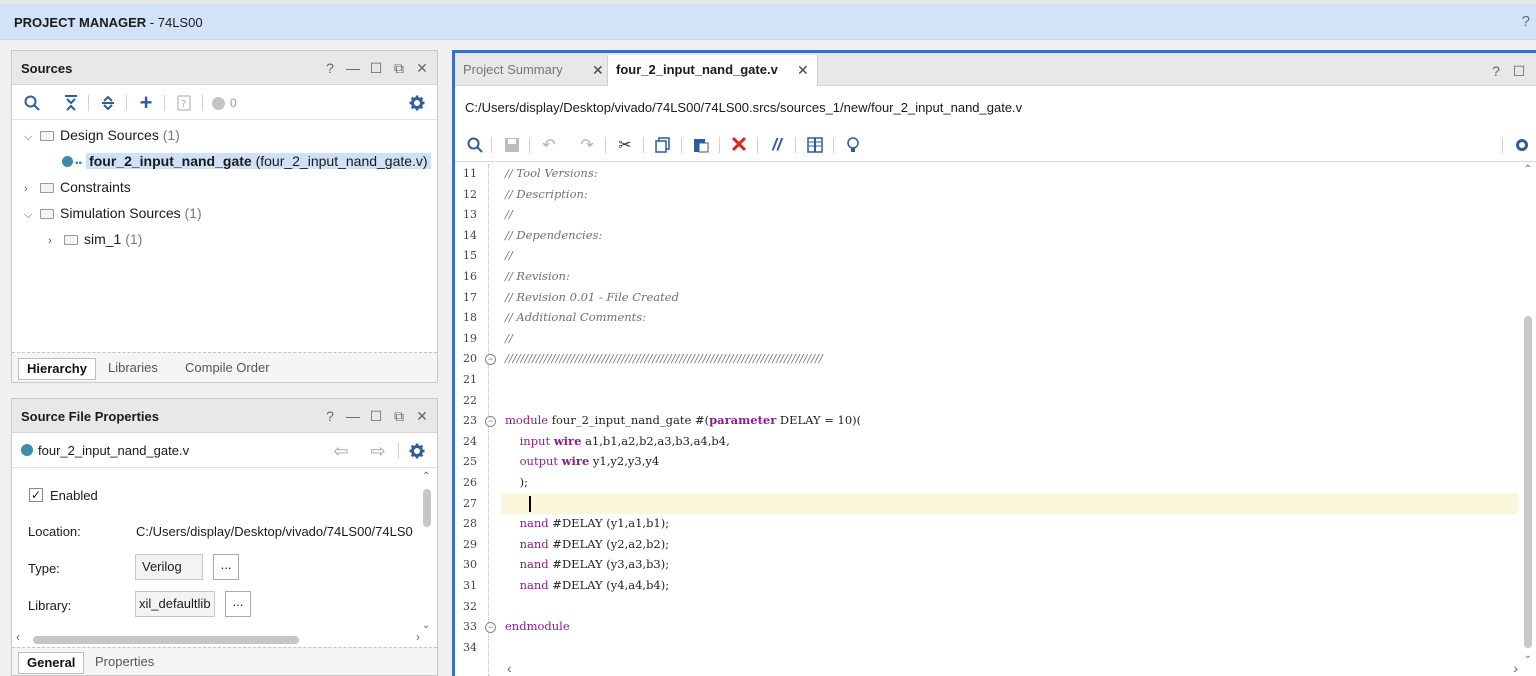  What do you see at coordinates (67, 161) in the screenshot?
I see `verilog-file-icon` at bounding box center [67, 161].